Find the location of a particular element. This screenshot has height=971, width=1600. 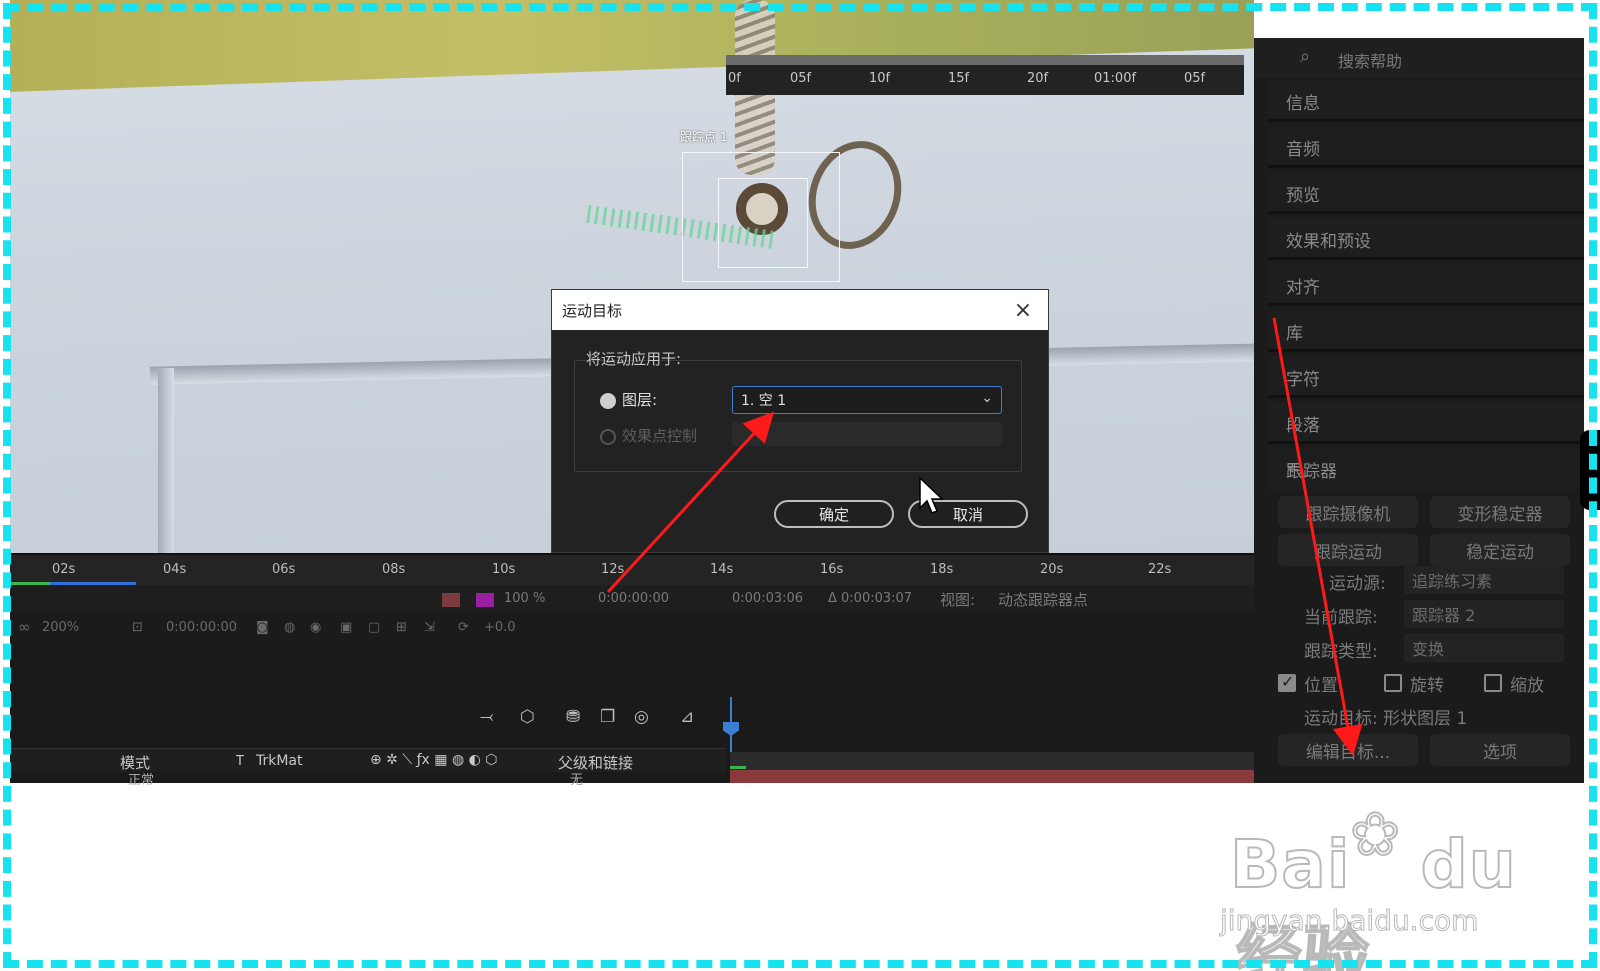

timeline-tick: 20f is located at coordinates (1038, 78).